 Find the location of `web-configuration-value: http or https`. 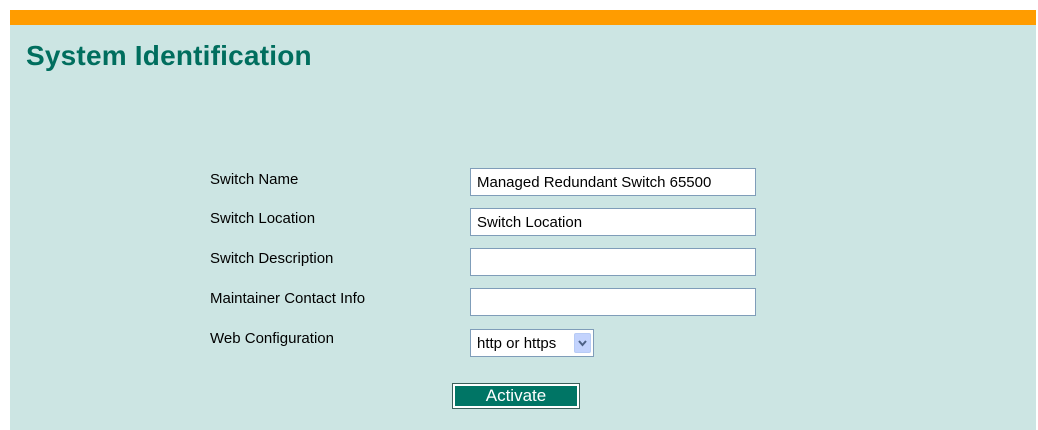

web-configuration-value: http or https is located at coordinates (517, 343).